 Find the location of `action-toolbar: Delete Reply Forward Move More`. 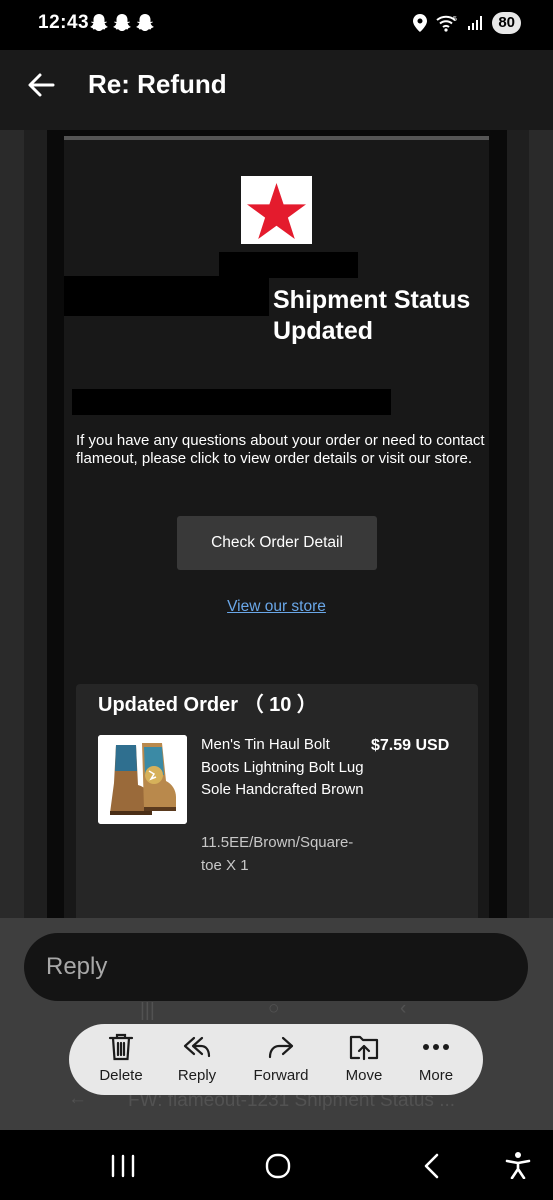

action-toolbar: Delete Reply Forward Move More is located at coordinates (276, 1059).